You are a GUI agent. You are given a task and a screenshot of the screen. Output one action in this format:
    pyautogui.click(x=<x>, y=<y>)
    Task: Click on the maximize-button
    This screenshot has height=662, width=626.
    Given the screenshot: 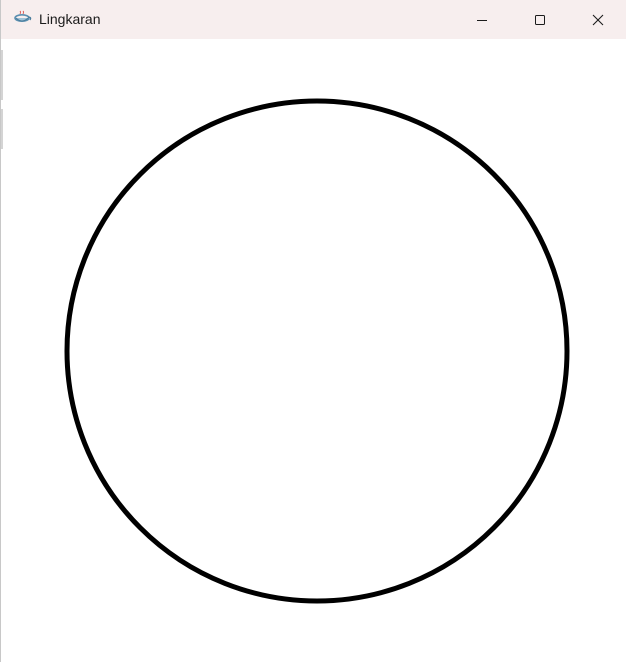 What is the action you would take?
    pyautogui.click(x=540, y=19)
    